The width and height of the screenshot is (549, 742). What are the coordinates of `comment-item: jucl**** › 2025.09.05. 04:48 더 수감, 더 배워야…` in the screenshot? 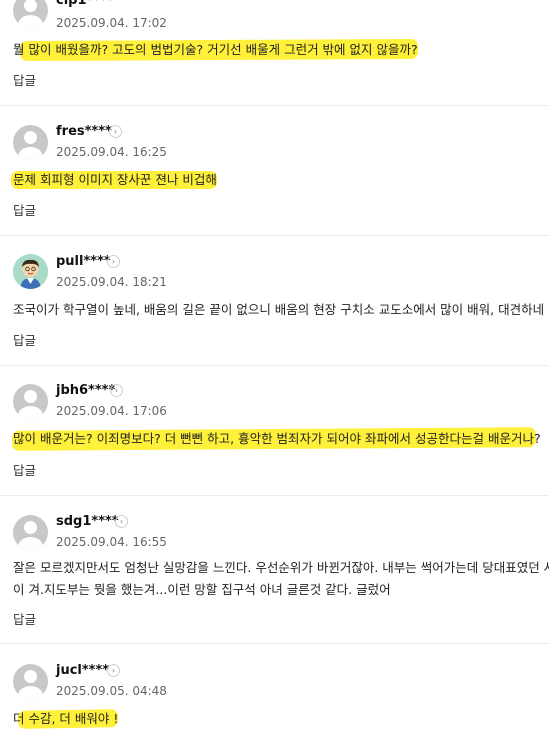 It's located at (274, 693).